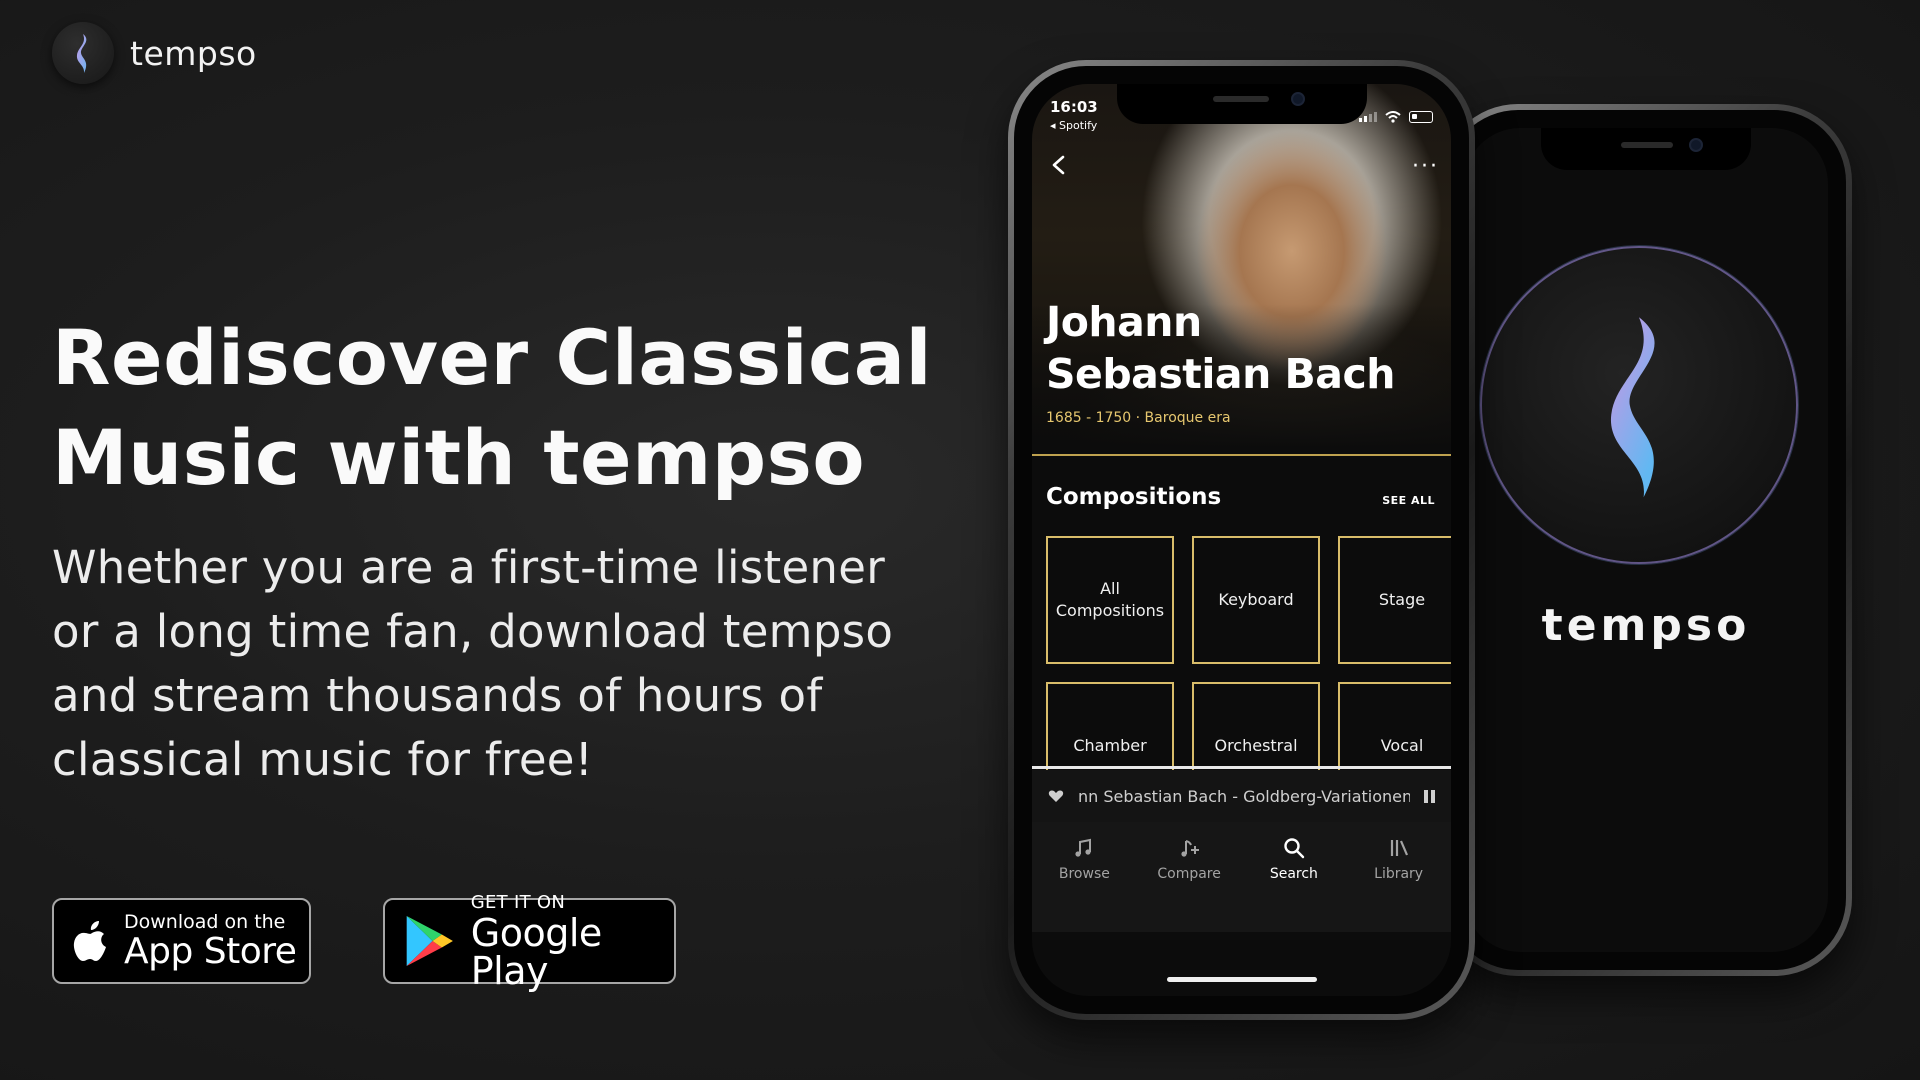 This screenshot has width=1920, height=1080. What do you see at coordinates (210, 951) in the screenshot?
I see `app-store-big-text: App Store` at bounding box center [210, 951].